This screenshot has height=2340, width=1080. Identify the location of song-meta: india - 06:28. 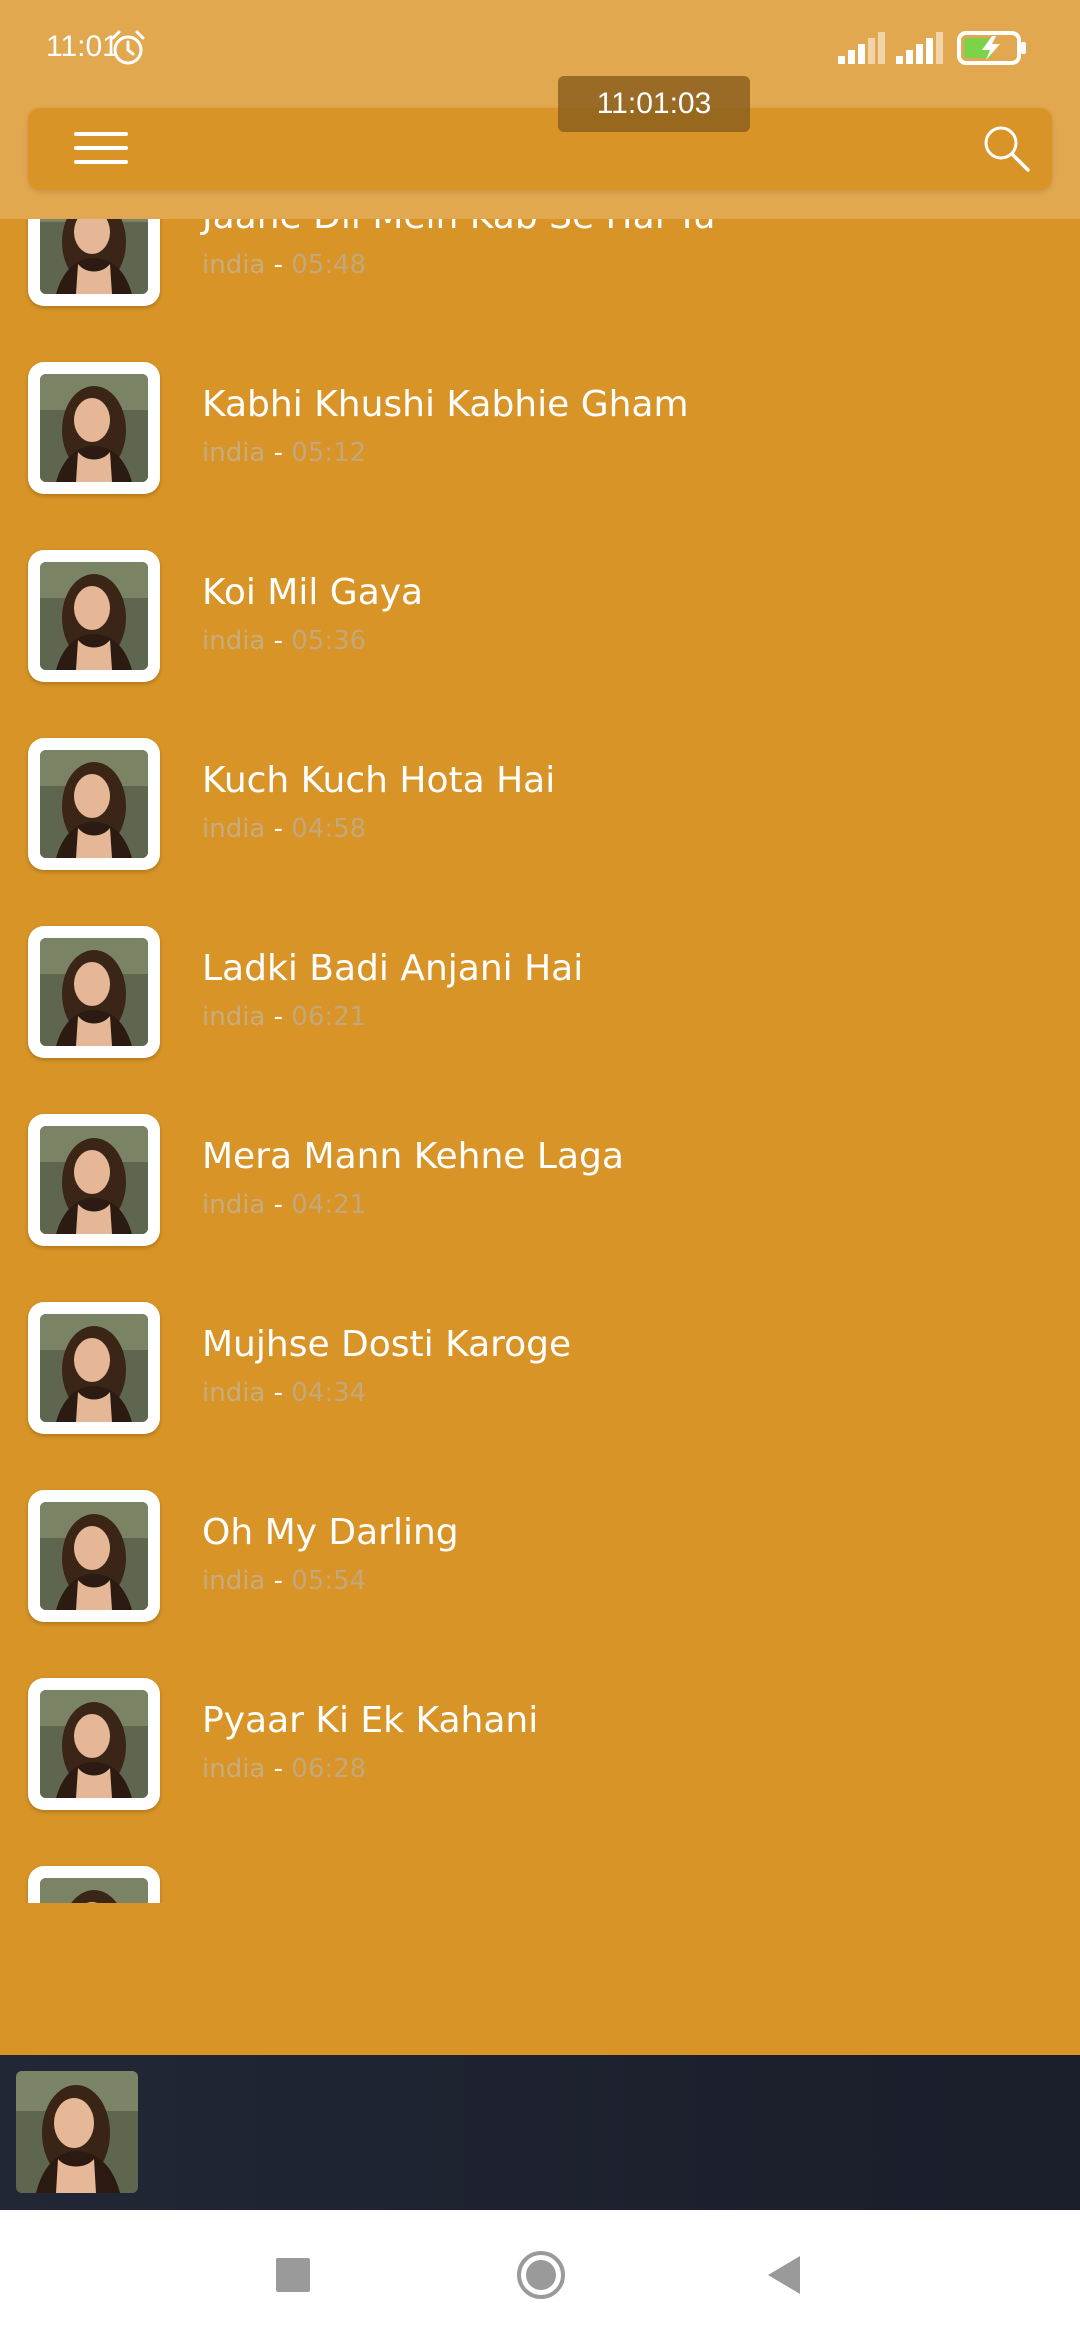
(284, 1769).